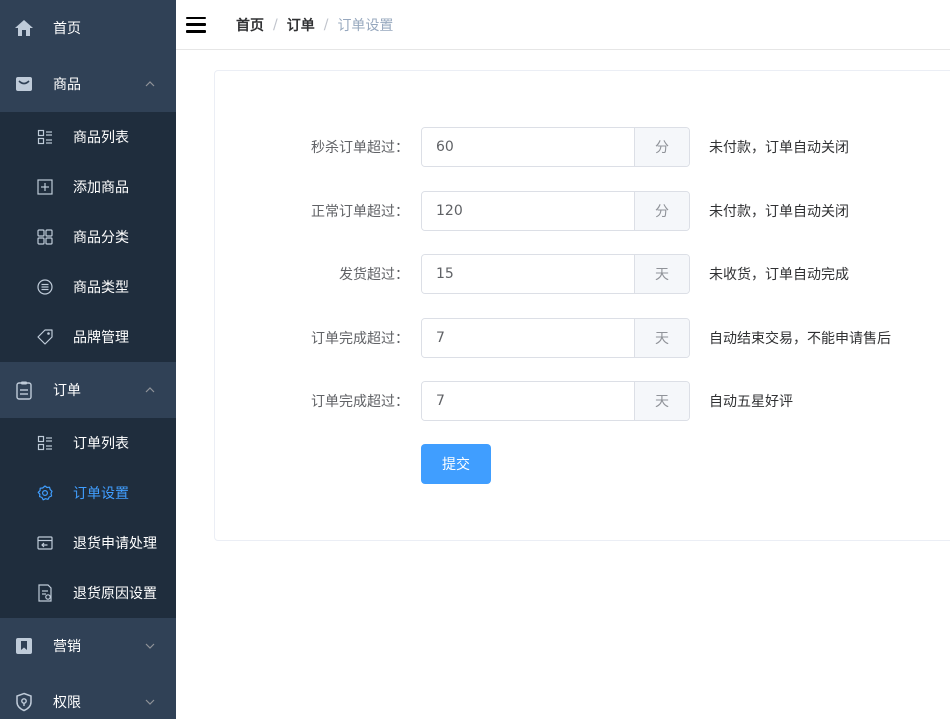  What do you see at coordinates (101, 138) in the screenshot?
I see `sidebar-item-label: 商品列表` at bounding box center [101, 138].